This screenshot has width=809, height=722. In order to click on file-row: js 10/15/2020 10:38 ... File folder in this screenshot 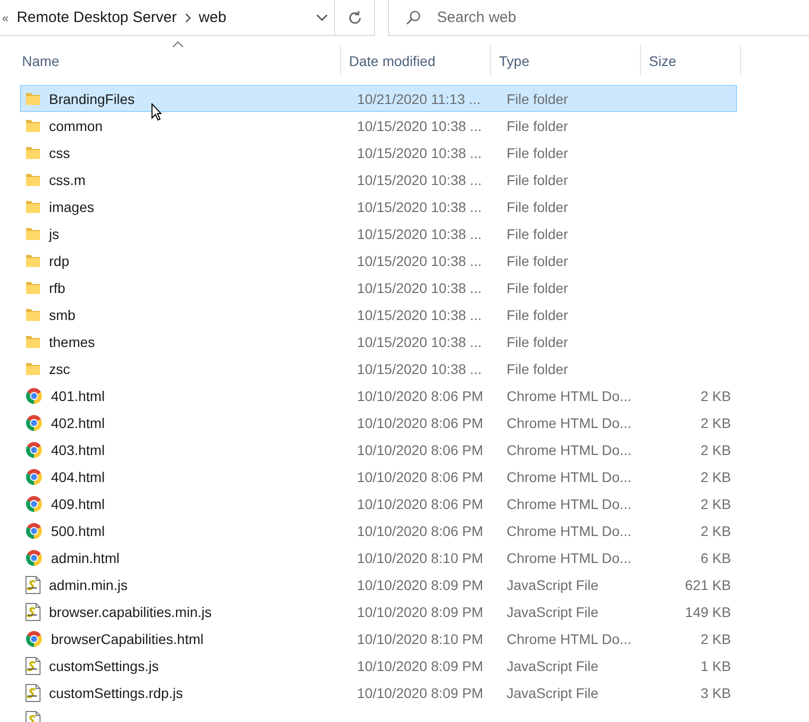, I will do `click(378, 233)`.